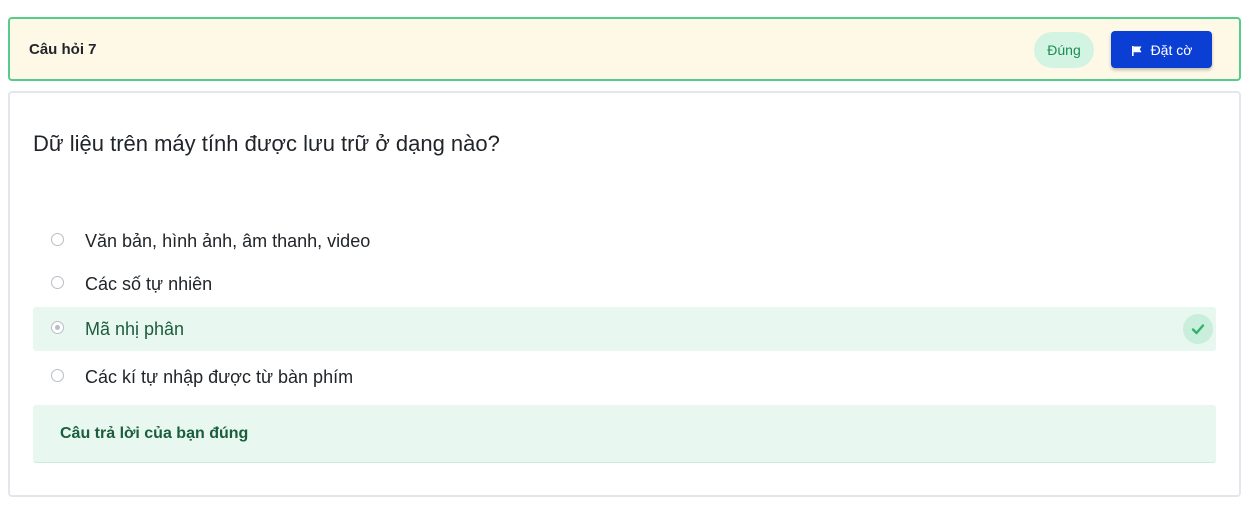 The height and width of the screenshot is (506, 1249). Describe the element at coordinates (624, 329) in the screenshot. I see `answer-option-3: Mã nhị phân` at that location.